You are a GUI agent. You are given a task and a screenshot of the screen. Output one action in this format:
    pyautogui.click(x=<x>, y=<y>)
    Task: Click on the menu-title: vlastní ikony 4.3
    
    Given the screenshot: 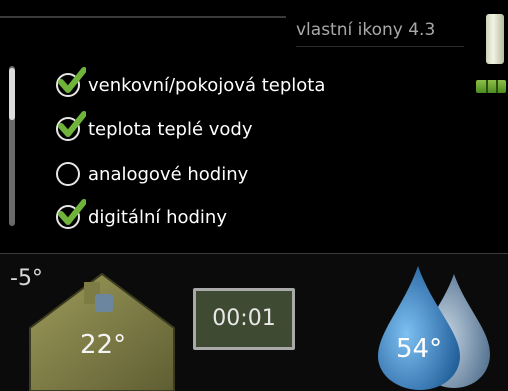 What is the action you would take?
    pyautogui.click(x=366, y=30)
    